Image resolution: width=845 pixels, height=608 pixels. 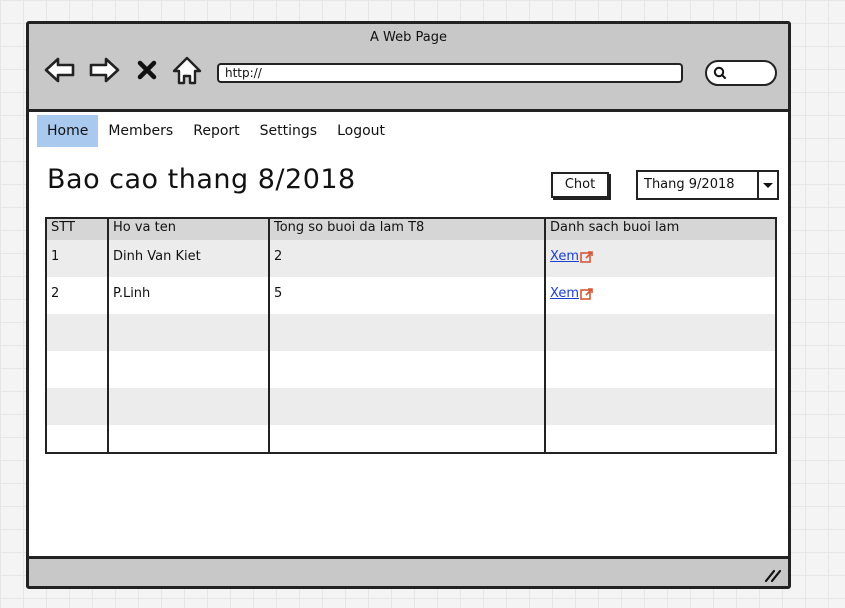 I want to click on back-arrow-icon, so click(x=60, y=70).